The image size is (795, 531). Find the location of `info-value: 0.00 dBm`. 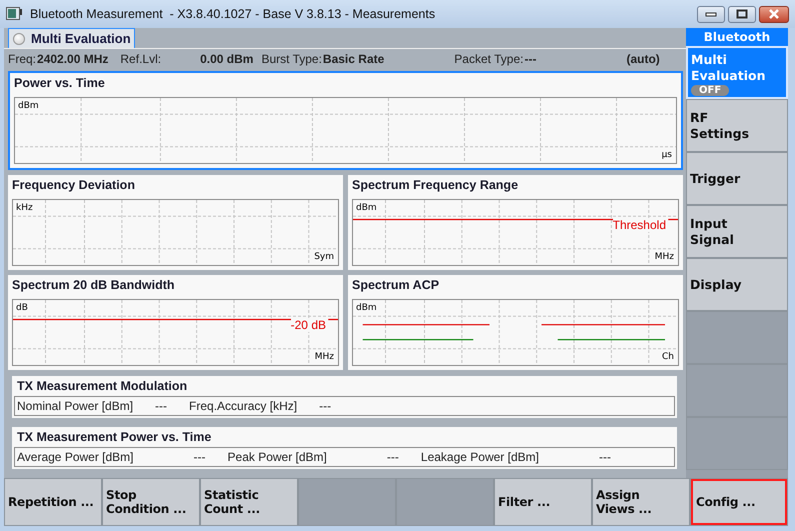

info-value: 0.00 dBm is located at coordinates (227, 59).